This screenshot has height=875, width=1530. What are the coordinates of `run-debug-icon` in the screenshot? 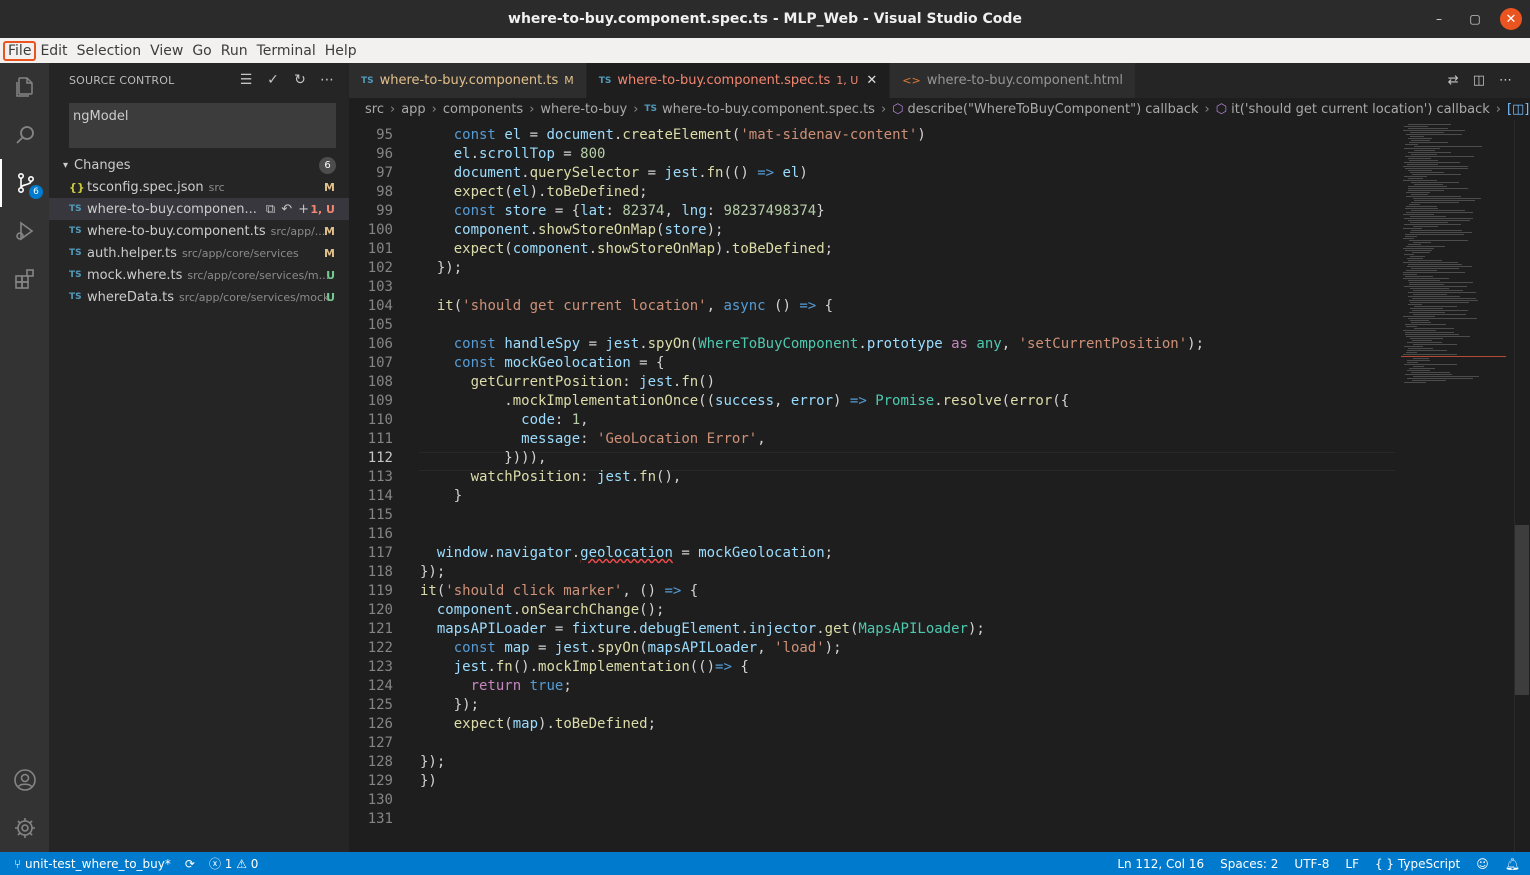 It's located at (24, 231).